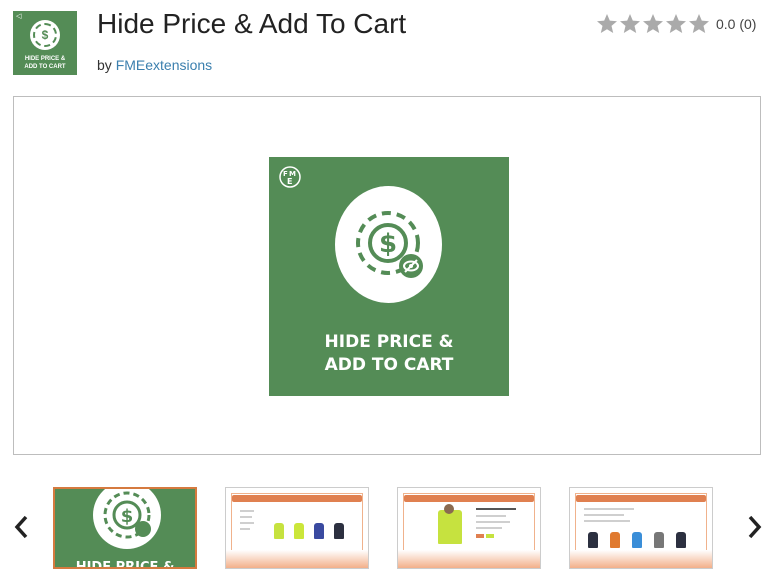 This screenshot has width=775, height=577. I want to click on rating-count: (0), so click(748, 24).